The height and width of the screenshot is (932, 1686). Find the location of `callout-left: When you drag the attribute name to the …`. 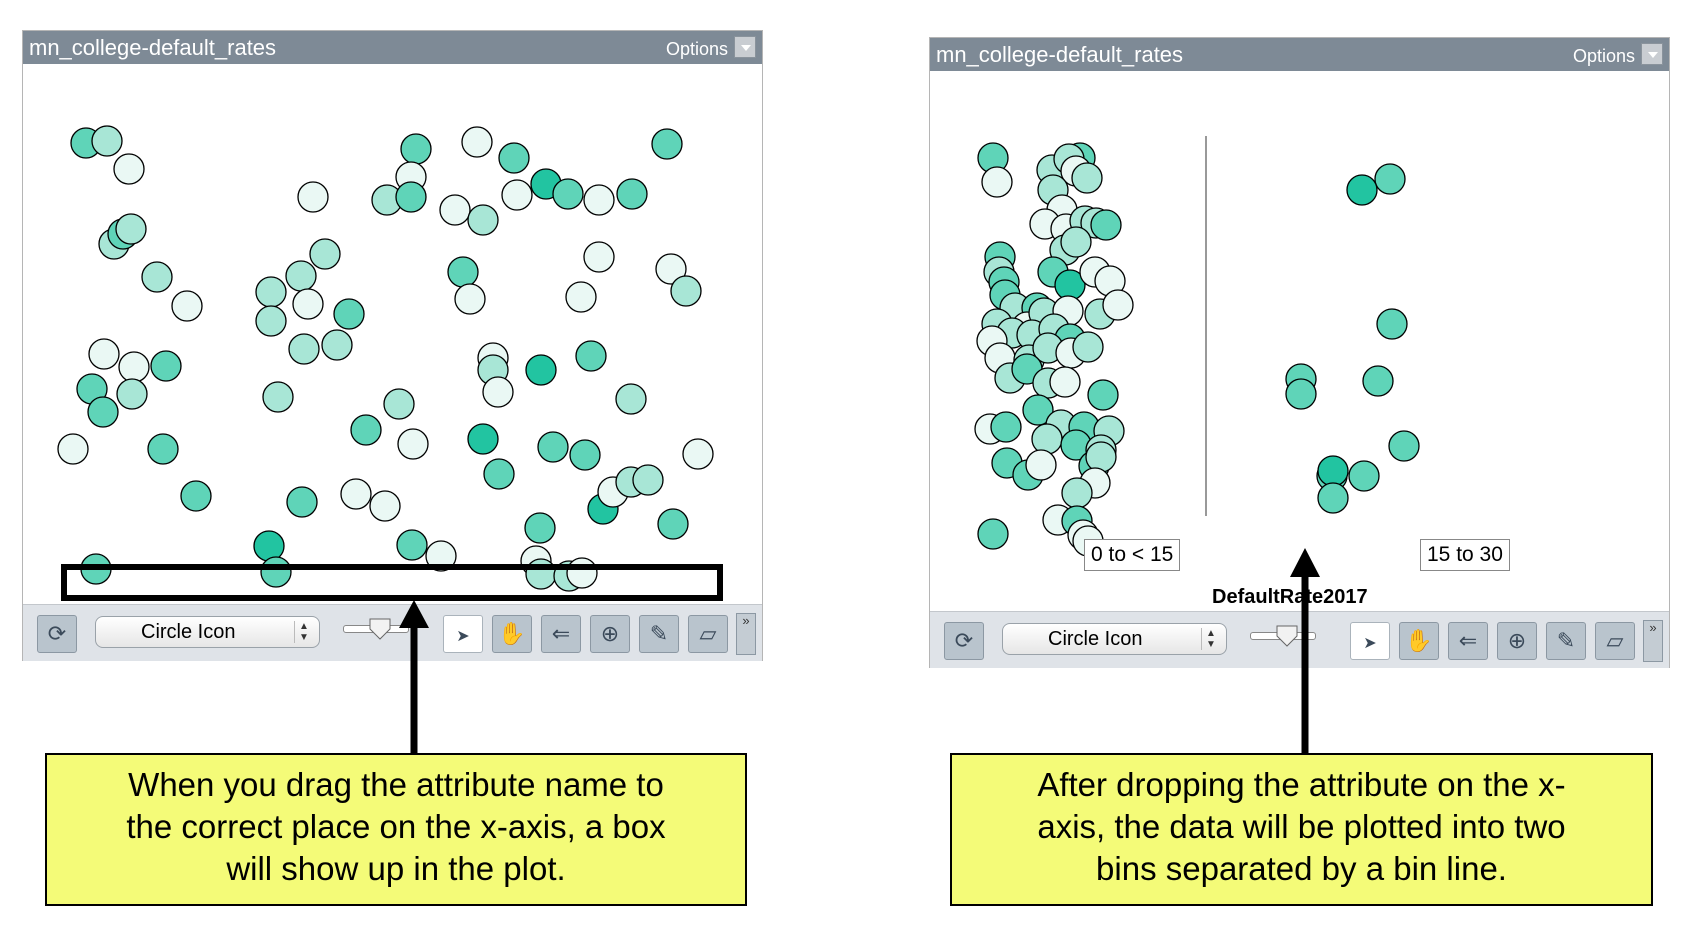

callout-left: When you drag the attribute name to the … is located at coordinates (396, 829).